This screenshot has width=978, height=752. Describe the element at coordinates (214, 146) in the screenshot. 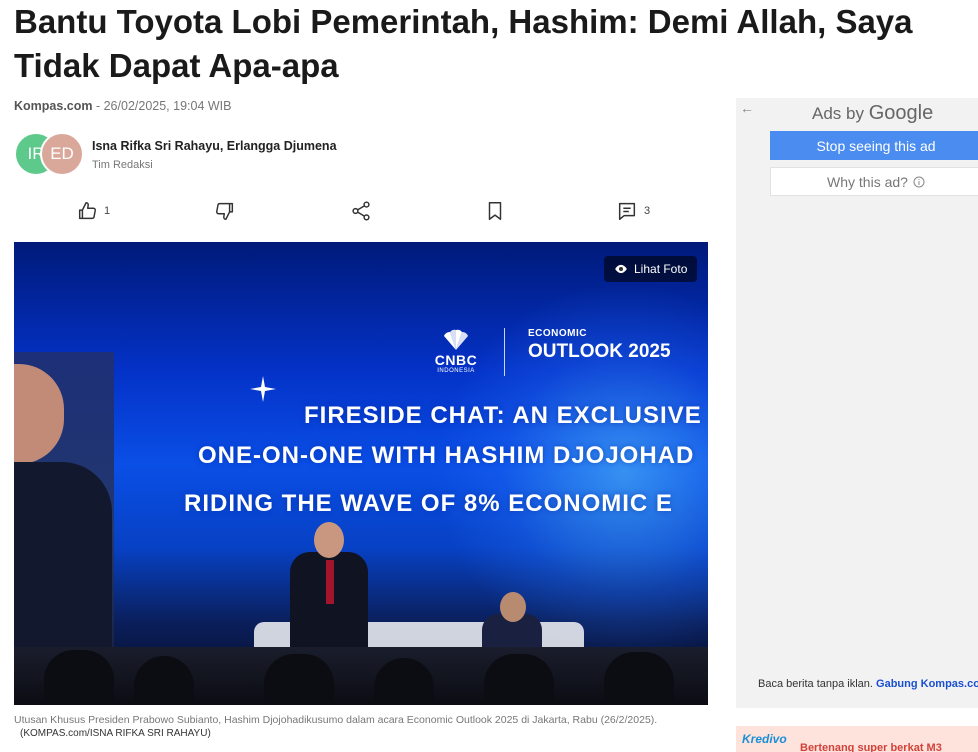

I see `author-names: Isna Rifka Sri Rahayu, Erlangga Djumena` at that location.